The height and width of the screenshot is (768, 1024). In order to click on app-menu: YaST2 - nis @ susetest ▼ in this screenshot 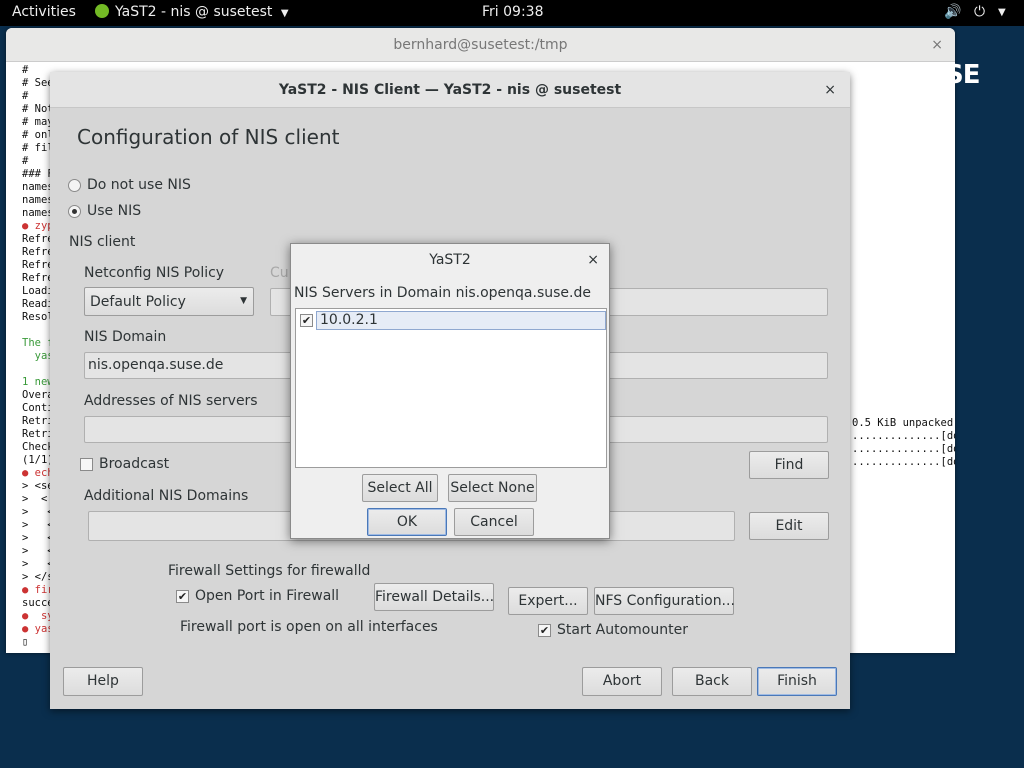, I will do `click(192, 12)`.